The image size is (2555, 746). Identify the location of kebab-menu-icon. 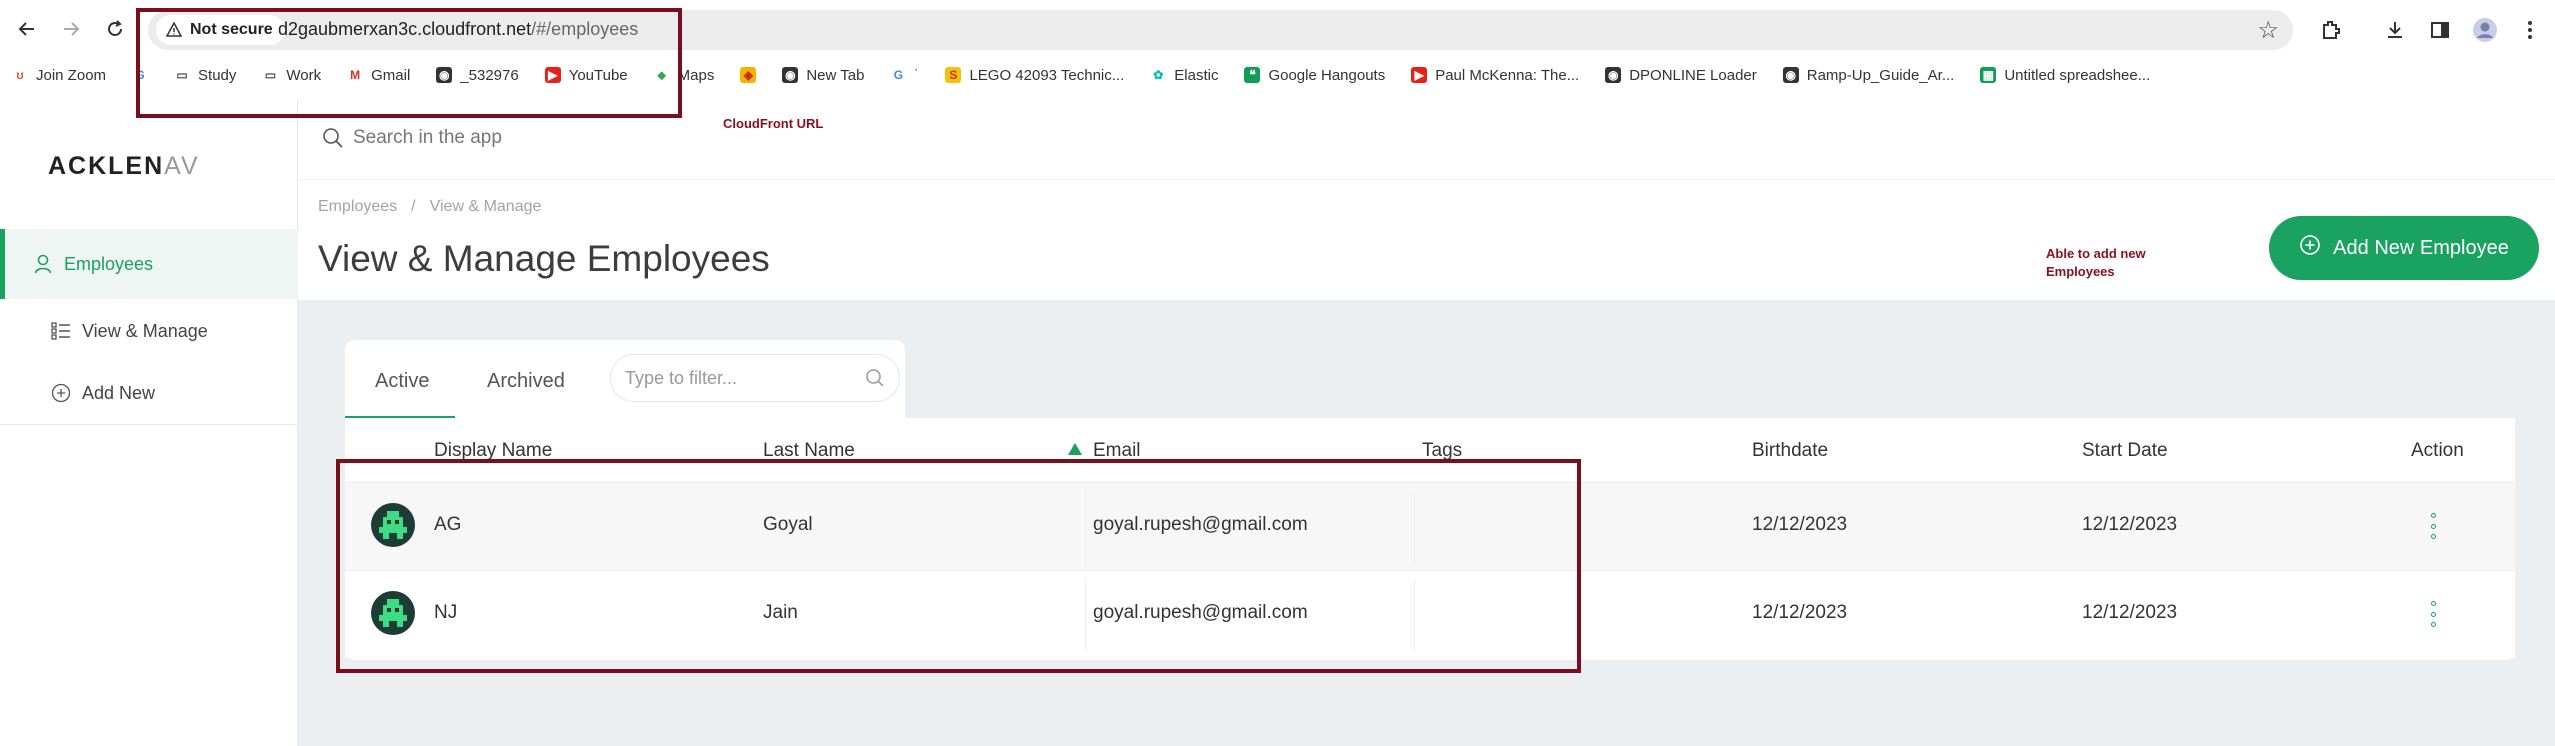
(2530, 30).